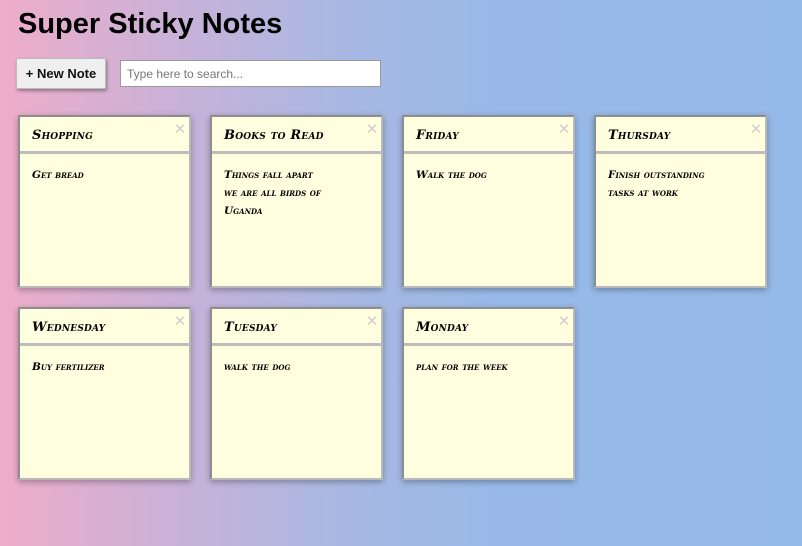 This screenshot has height=546, width=802. I want to click on note-title: Shopping, so click(104, 135).